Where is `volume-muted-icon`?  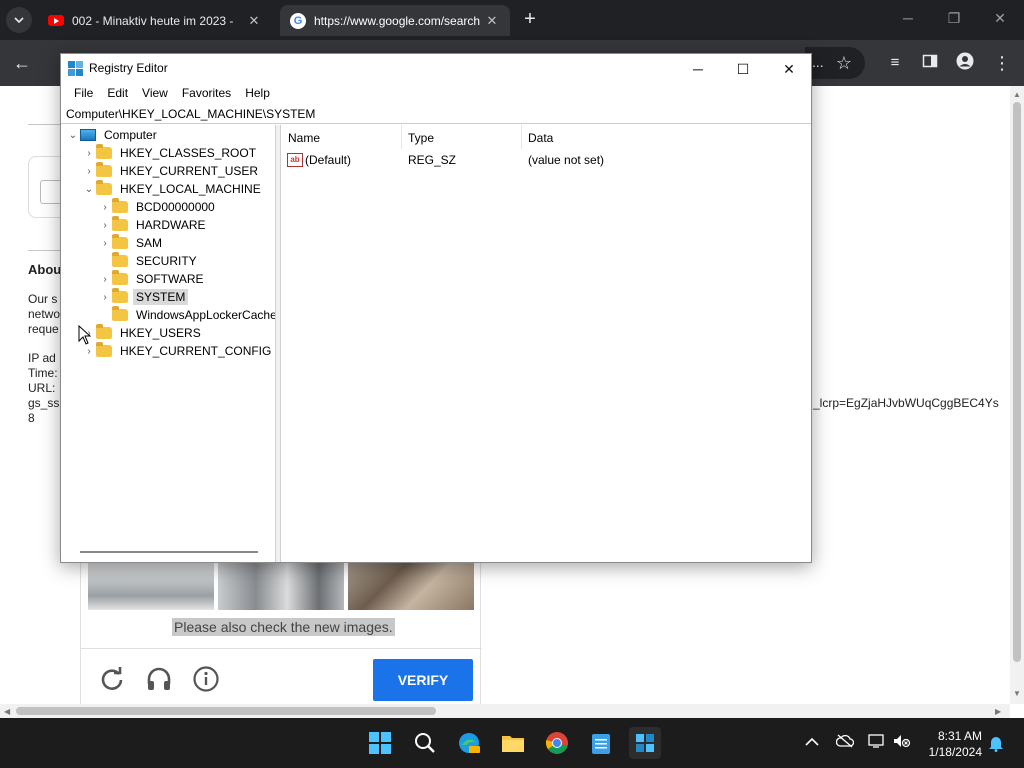
volume-muted-icon is located at coordinates (902, 742).